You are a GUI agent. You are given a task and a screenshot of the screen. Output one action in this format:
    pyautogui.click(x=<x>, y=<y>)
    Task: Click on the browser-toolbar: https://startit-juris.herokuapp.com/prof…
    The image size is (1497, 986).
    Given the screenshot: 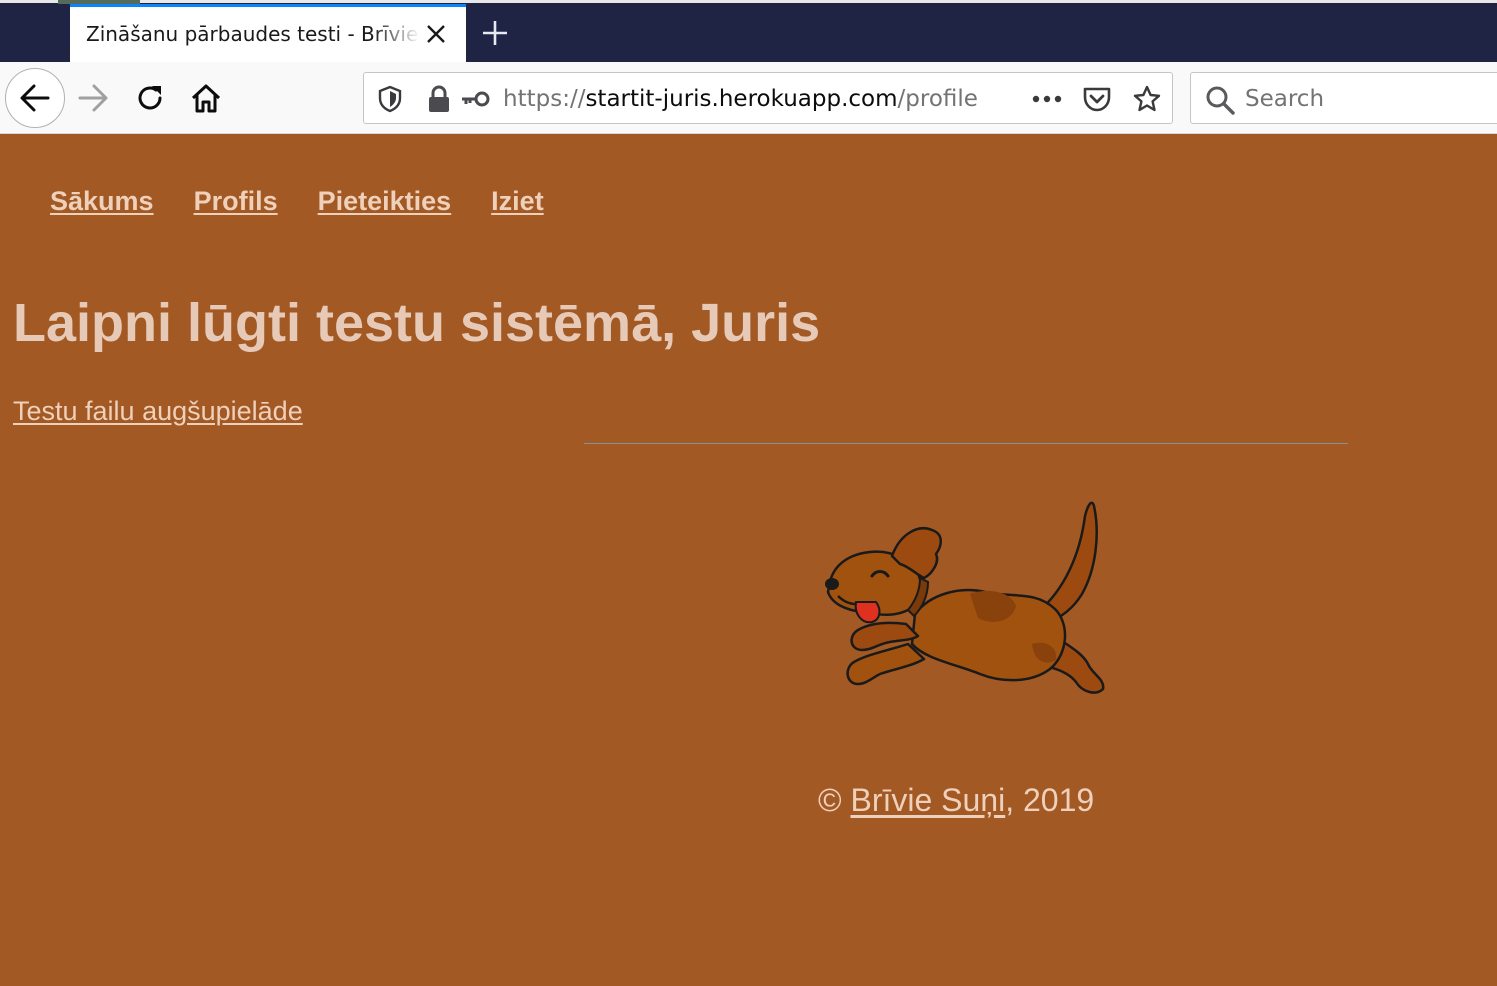 What is the action you would take?
    pyautogui.click(x=748, y=98)
    